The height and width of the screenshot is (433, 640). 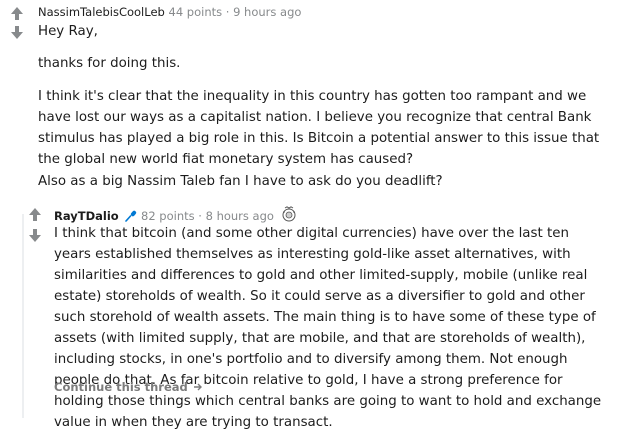 I want to click on comment-points: 82 points, so click(x=168, y=216).